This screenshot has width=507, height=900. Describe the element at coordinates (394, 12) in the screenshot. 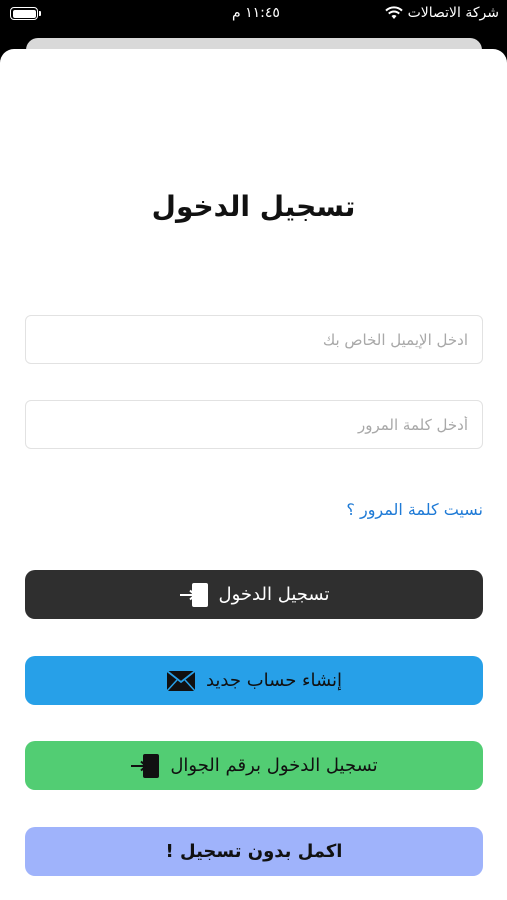

I see `wifi-icon` at that location.